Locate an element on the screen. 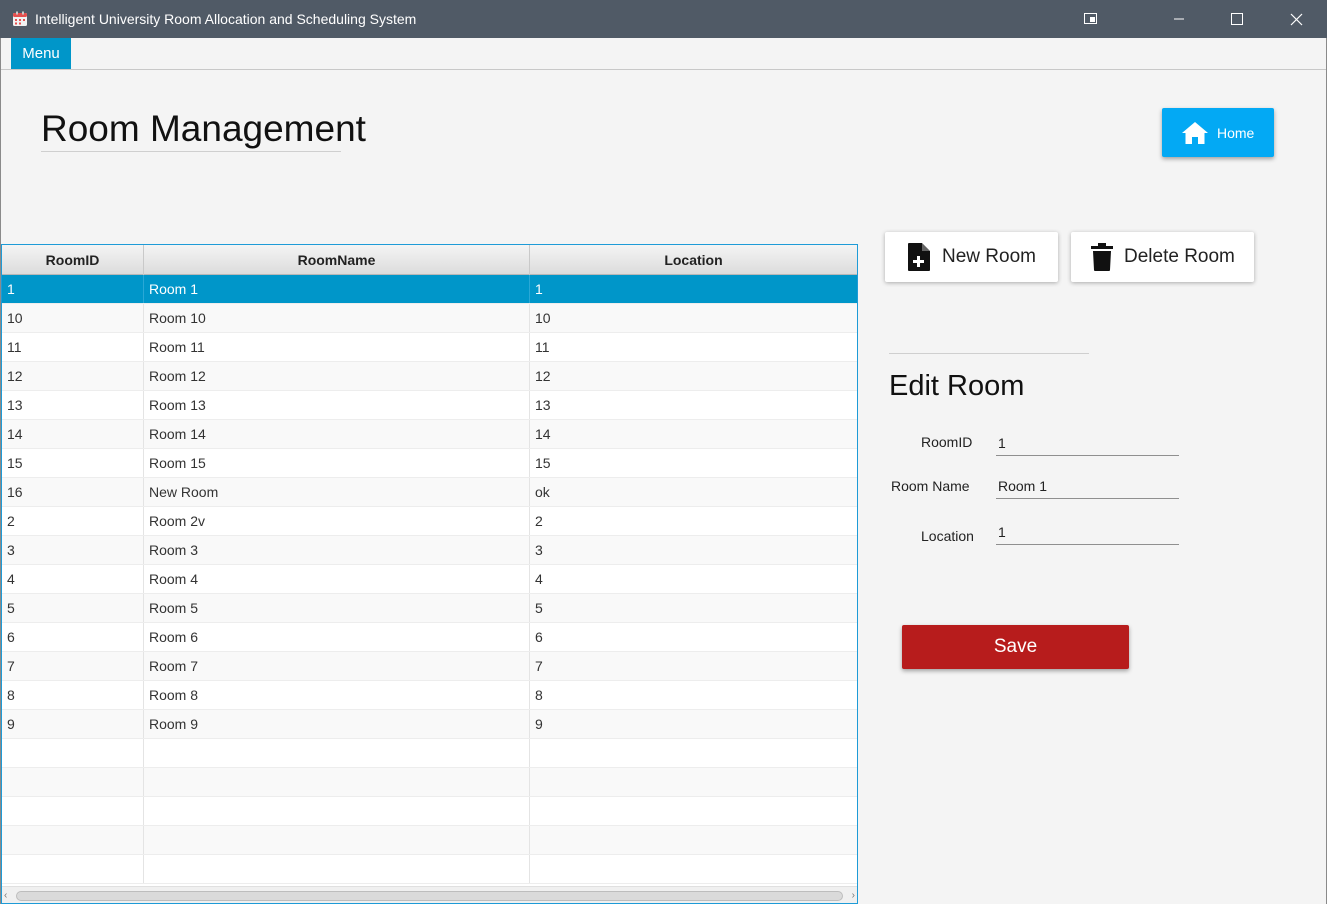 This screenshot has width=1327, height=904. table-header: RoomID RoomName Location is located at coordinates (429, 260).